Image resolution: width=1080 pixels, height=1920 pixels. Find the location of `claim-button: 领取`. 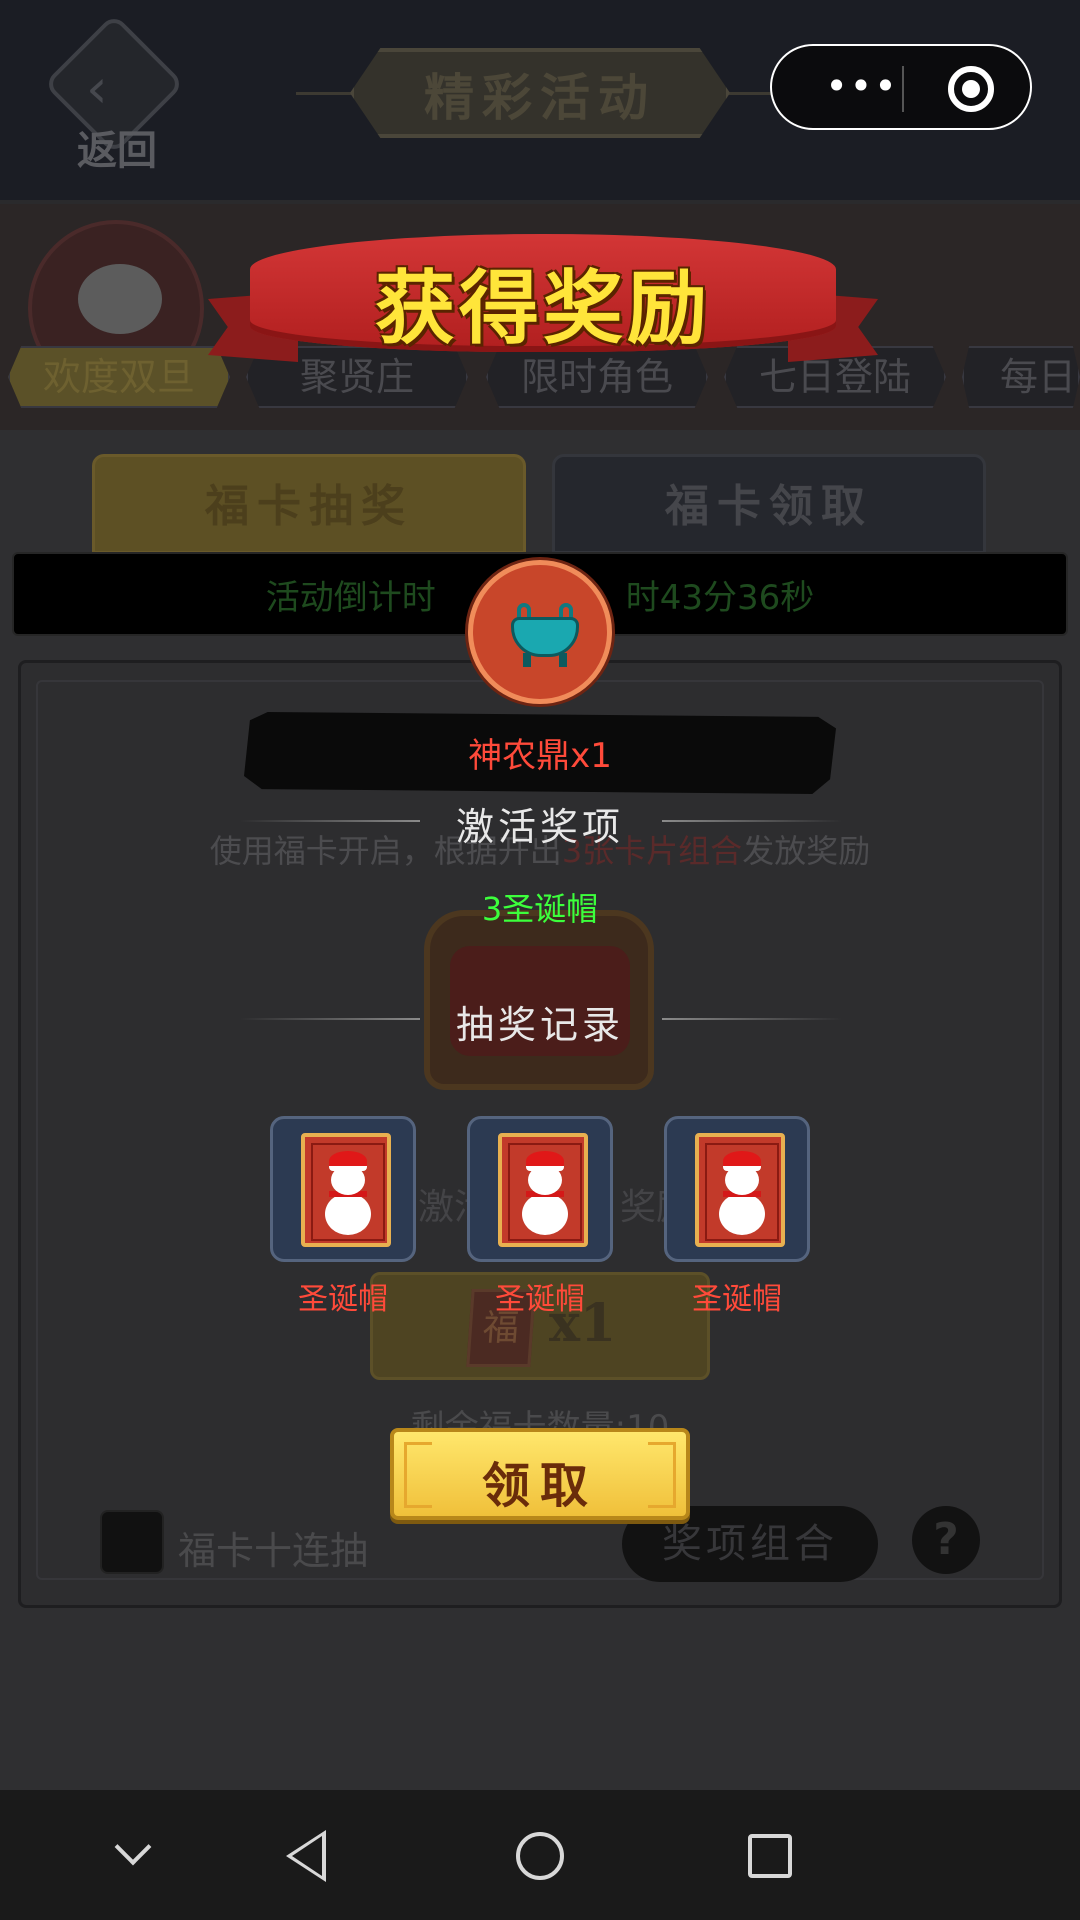

claim-button: 领取 is located at coordinates (540, 1474).